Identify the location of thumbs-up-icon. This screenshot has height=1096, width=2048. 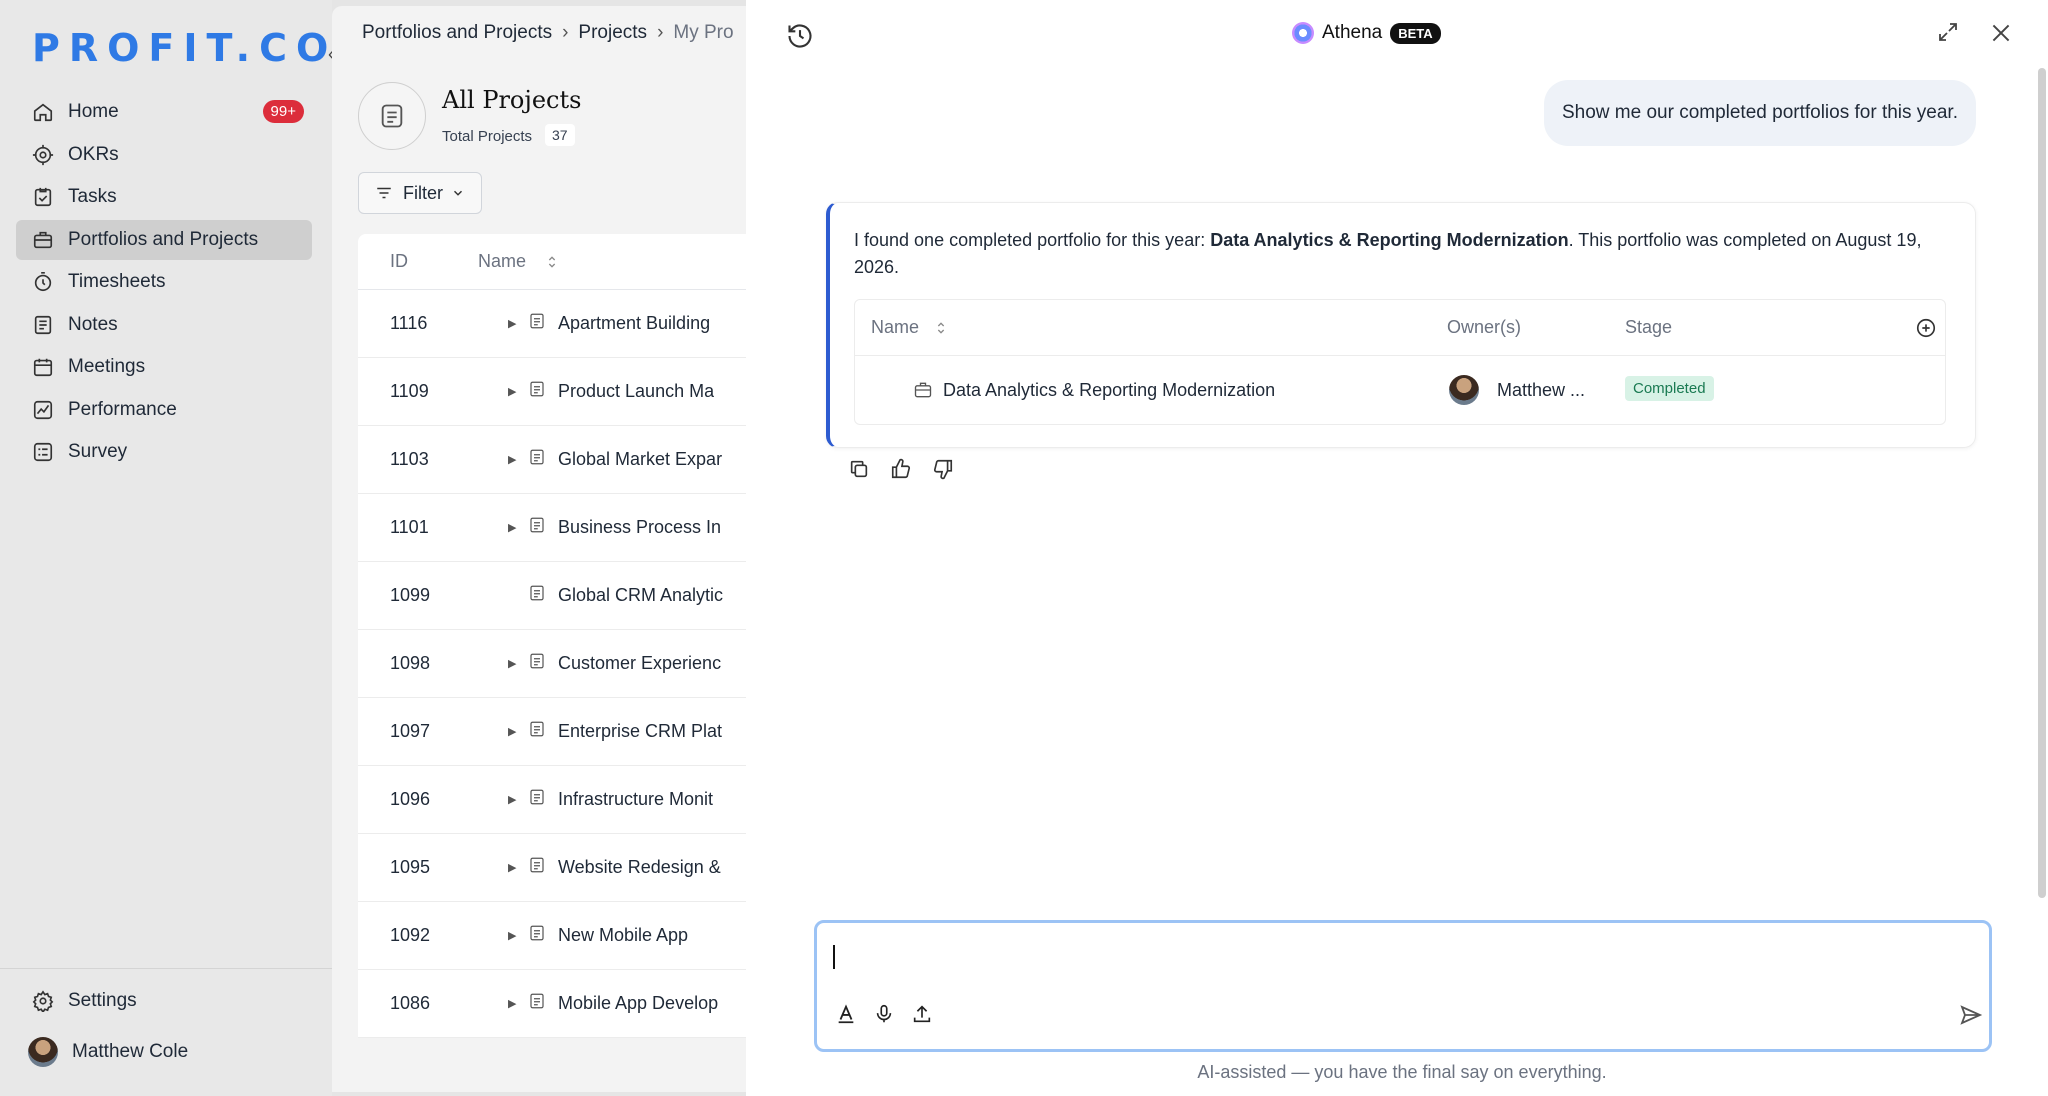
(901, 469).